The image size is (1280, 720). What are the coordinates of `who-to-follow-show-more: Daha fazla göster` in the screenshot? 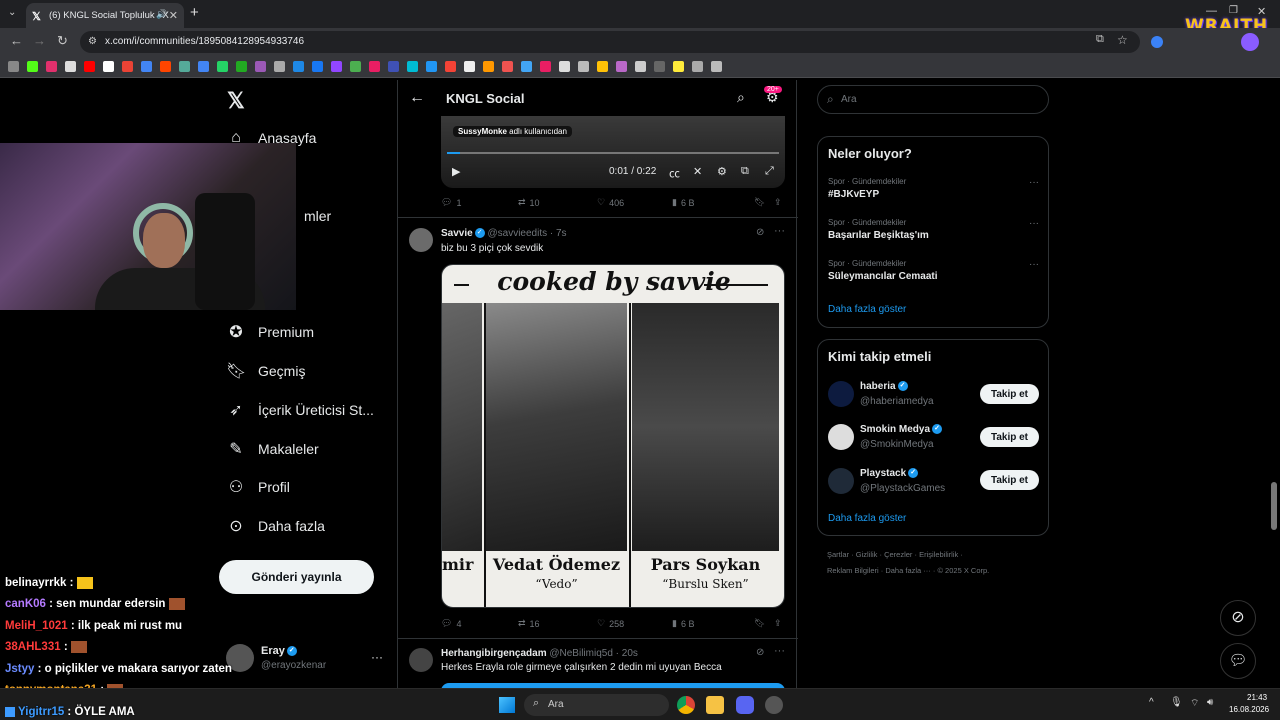 It's located at (867, 518).